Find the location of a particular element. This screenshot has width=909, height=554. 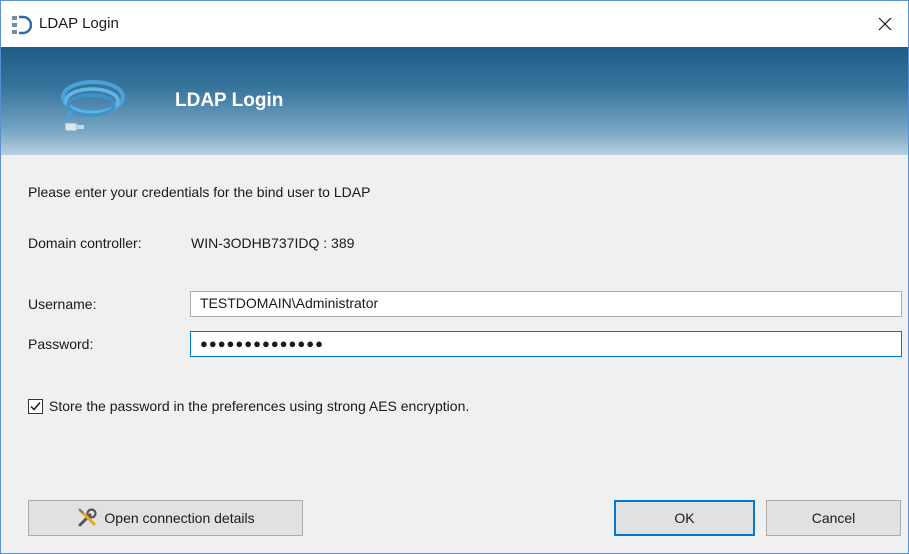

title-bar: LDAP Login is located at coordinates (454, 24).